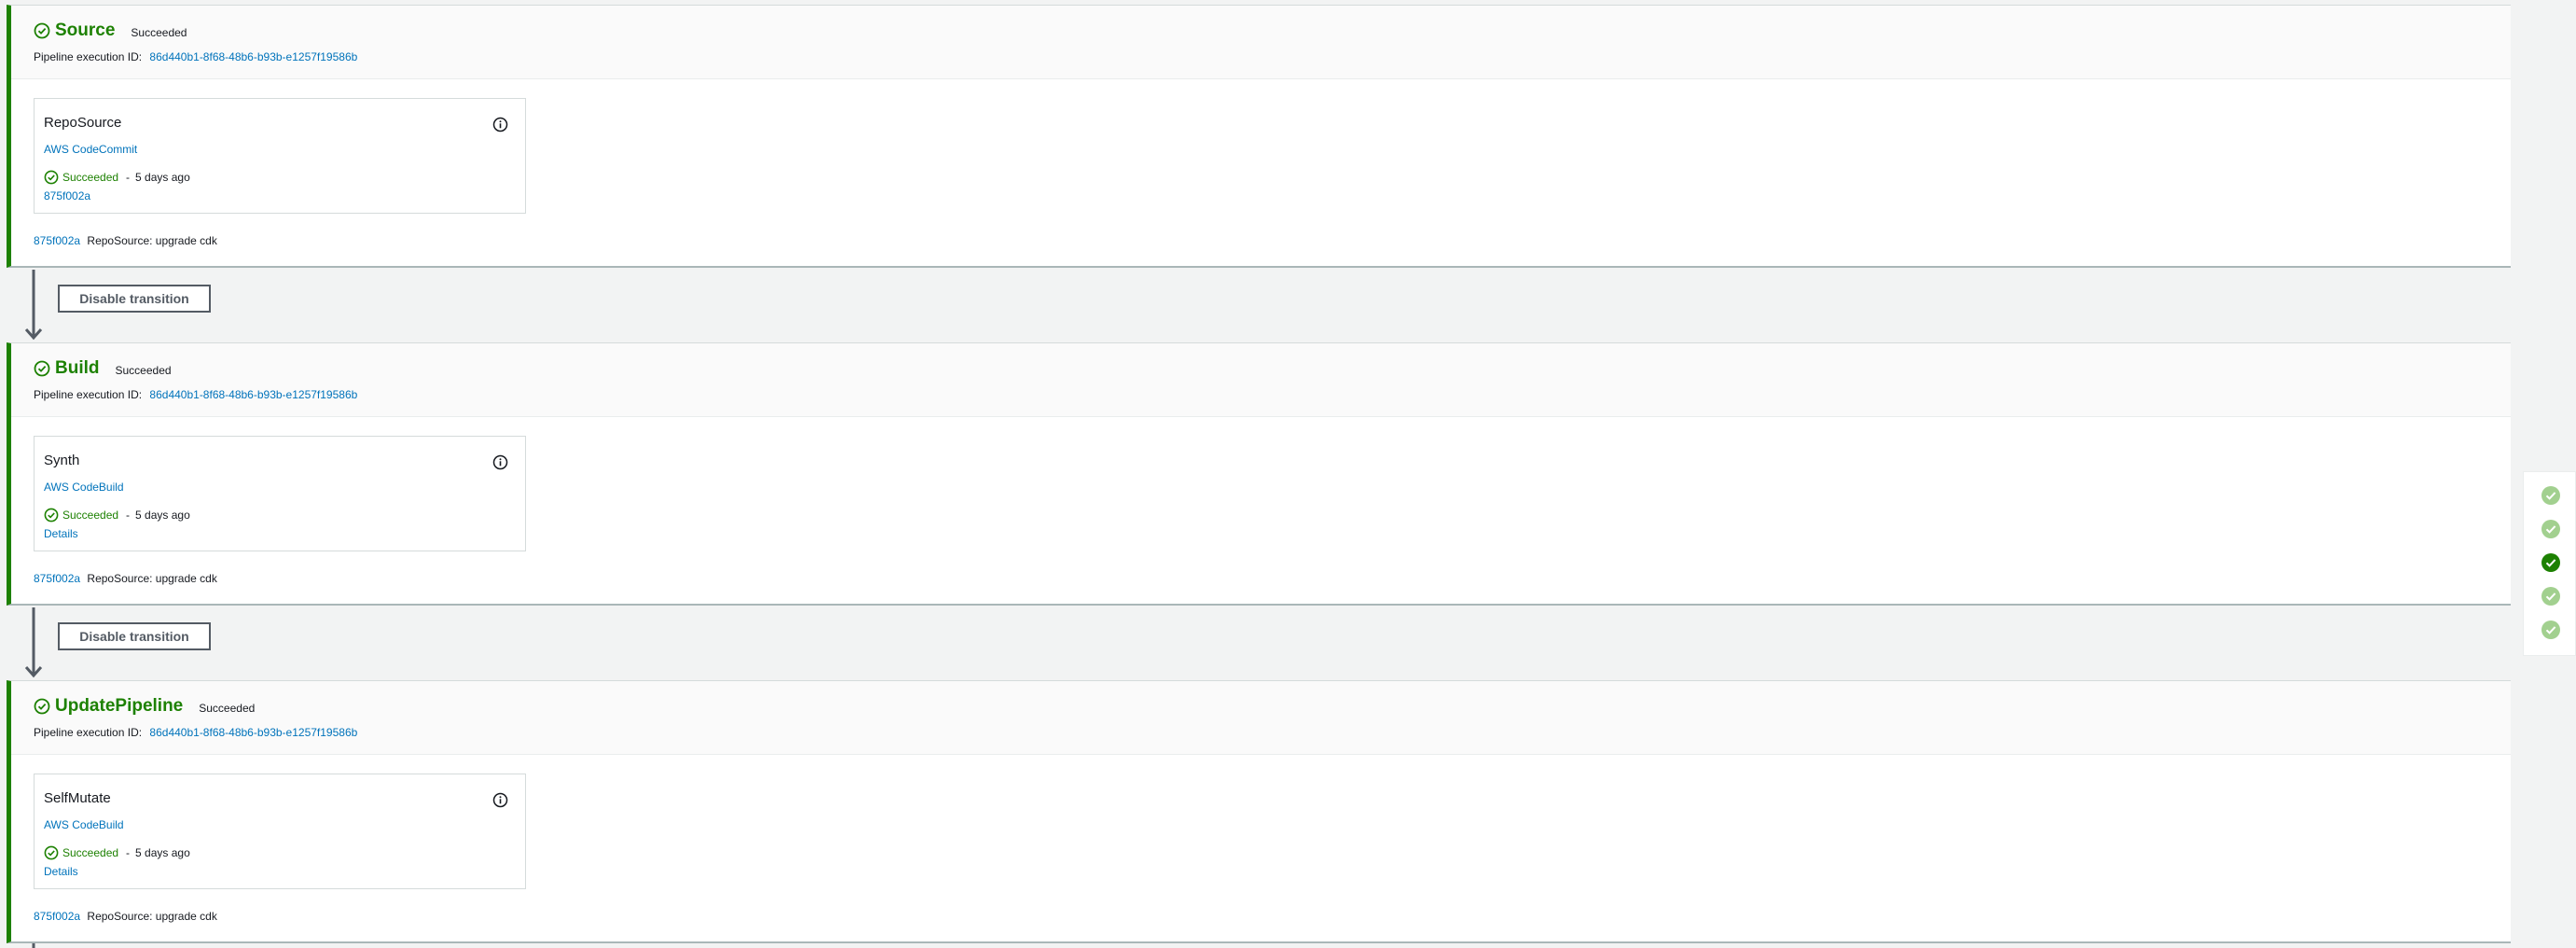 Image resolution: width=2576 pixels, height=948 pixels. I want to click on action-name: SelfMutate, so click(77, 798).